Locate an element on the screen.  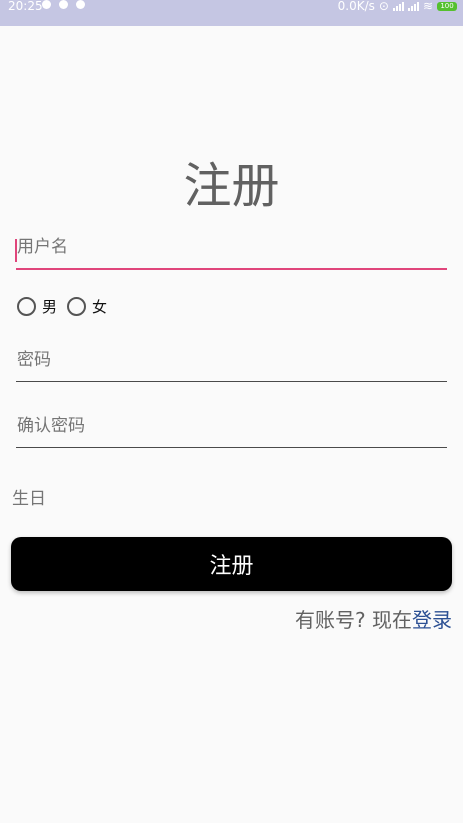
birthday-field: 生日 is located at coordinates (29, 496).